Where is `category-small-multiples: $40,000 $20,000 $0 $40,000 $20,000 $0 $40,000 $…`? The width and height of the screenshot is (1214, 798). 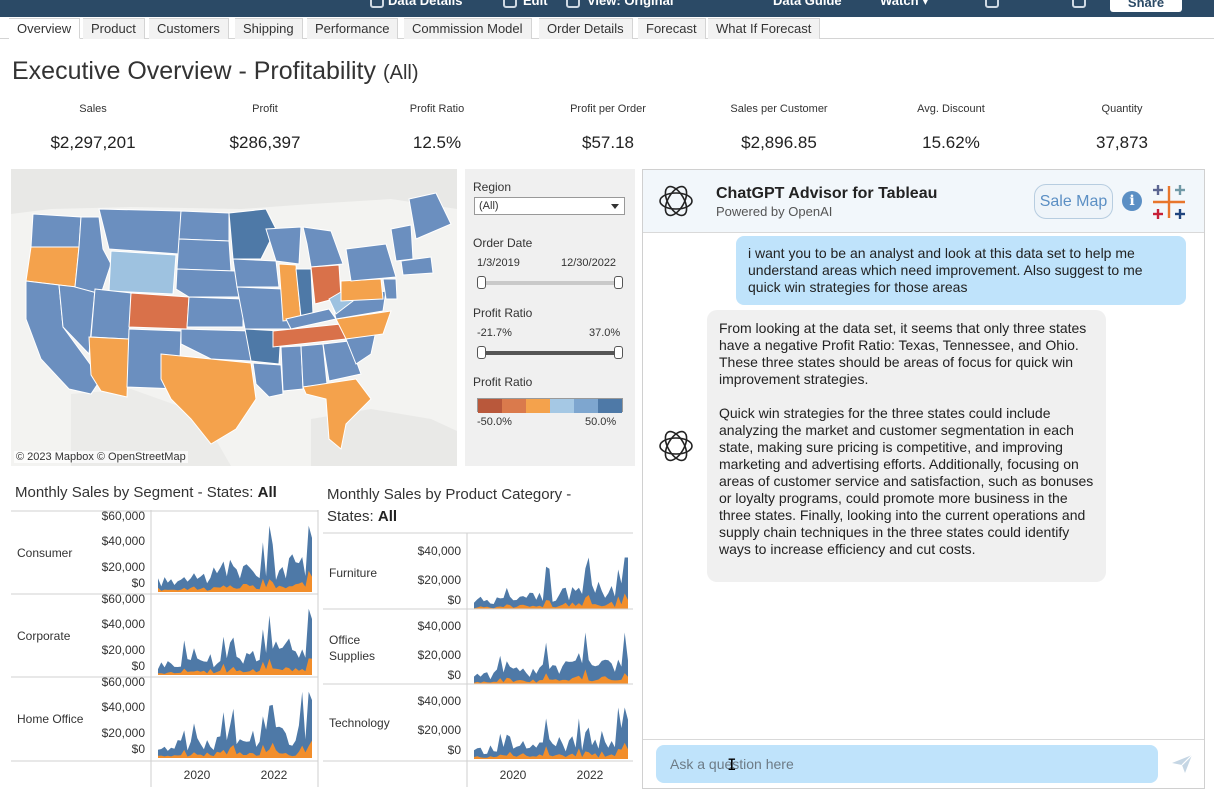 category-small-multiples: $40,000 $20,000 $0 $40,000 $20,000 $0 $40,000 $… is located at coordinates (478, 659).